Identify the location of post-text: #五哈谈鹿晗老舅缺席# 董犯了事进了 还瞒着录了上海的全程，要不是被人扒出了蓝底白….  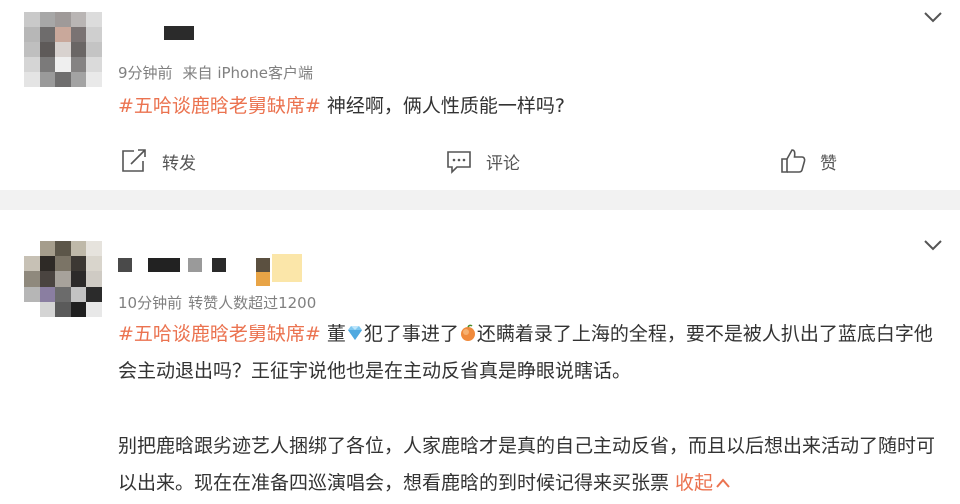
(530, 353).